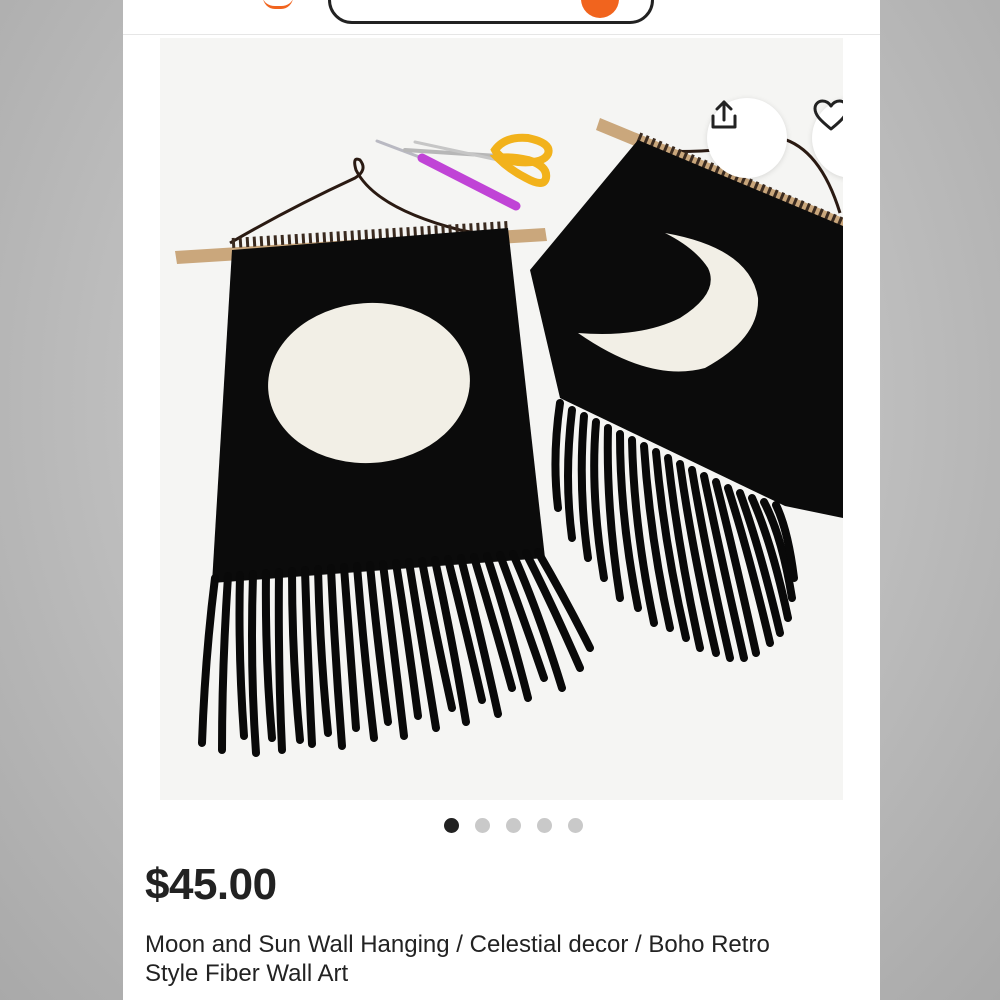 The image size is (1000, 1000). What do you see at coordinates (278, 4) in the screenshot?
I see `etsy-logo` at bounding box center [278, 4].